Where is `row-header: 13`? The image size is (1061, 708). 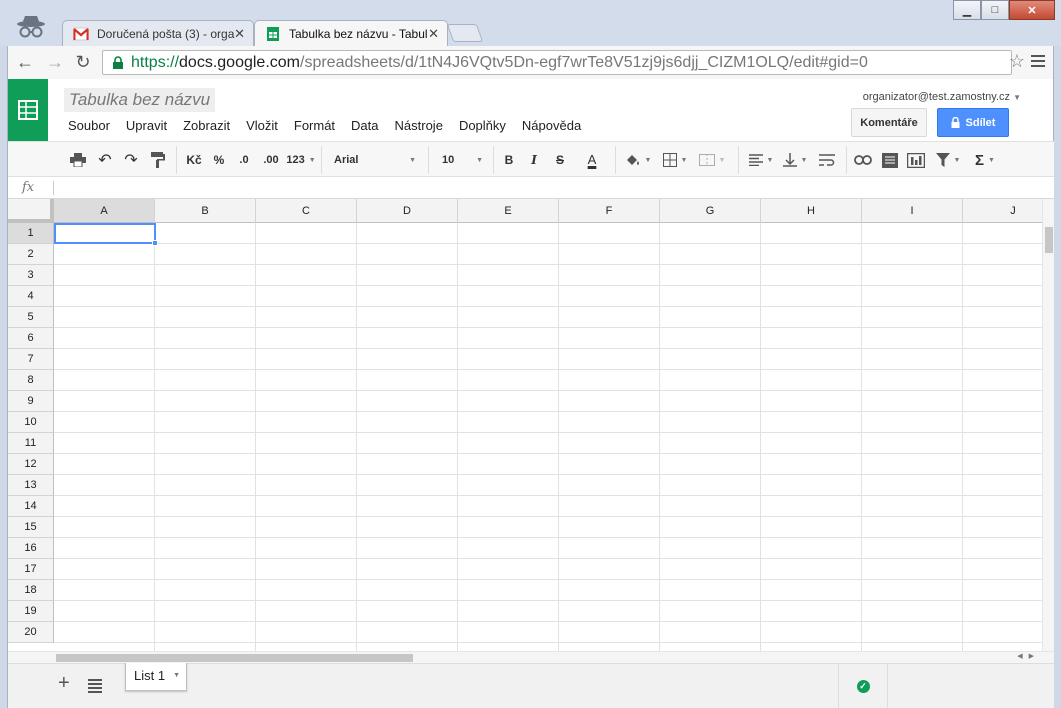 row-header: 13 is located at coordinates (31, 485).